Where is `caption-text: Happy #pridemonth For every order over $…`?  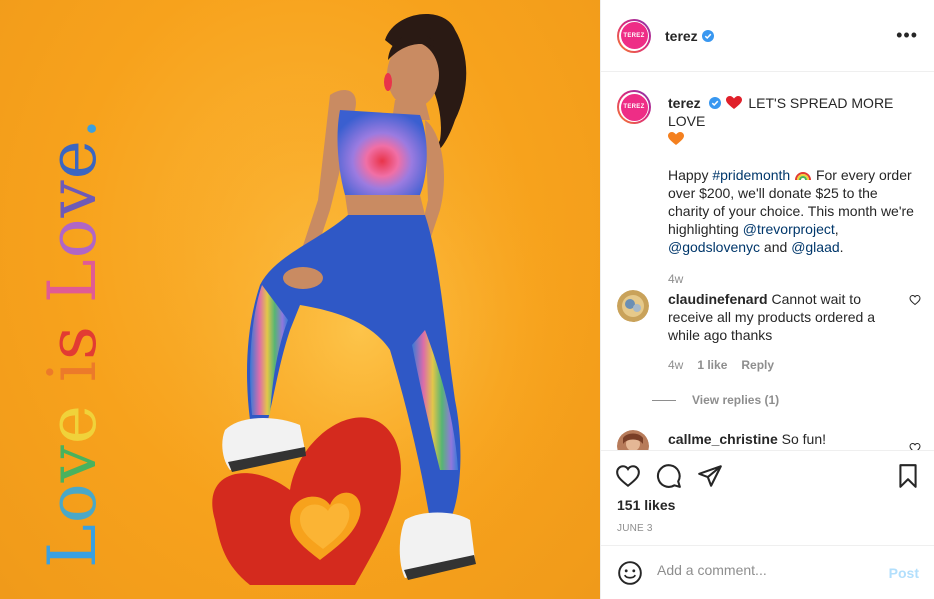 caption-text: Happy #pridemonth For every order over $… is located at coordinates (791, 211).